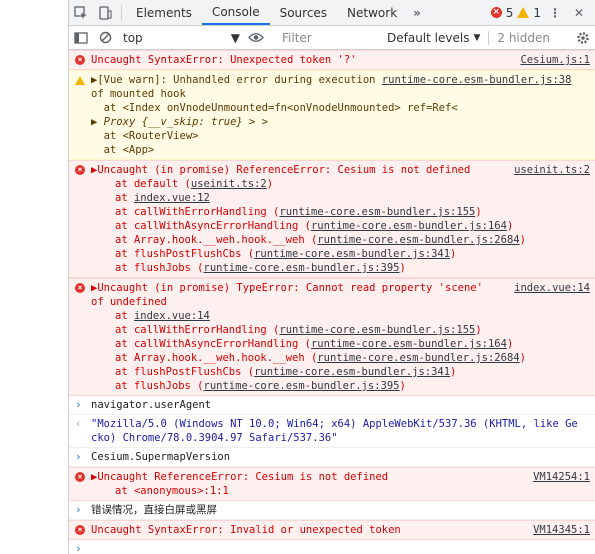 The width and height of the screenshot is (595, 554). Describe the element at coordinates (332, 405) in the screenshot. I see `console-input: › navigator.userAgent` at that location.